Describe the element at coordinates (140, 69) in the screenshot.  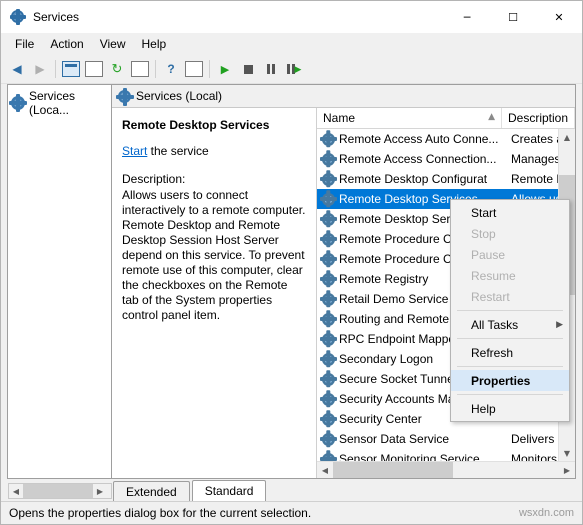
I see `export-list-button` at that location.